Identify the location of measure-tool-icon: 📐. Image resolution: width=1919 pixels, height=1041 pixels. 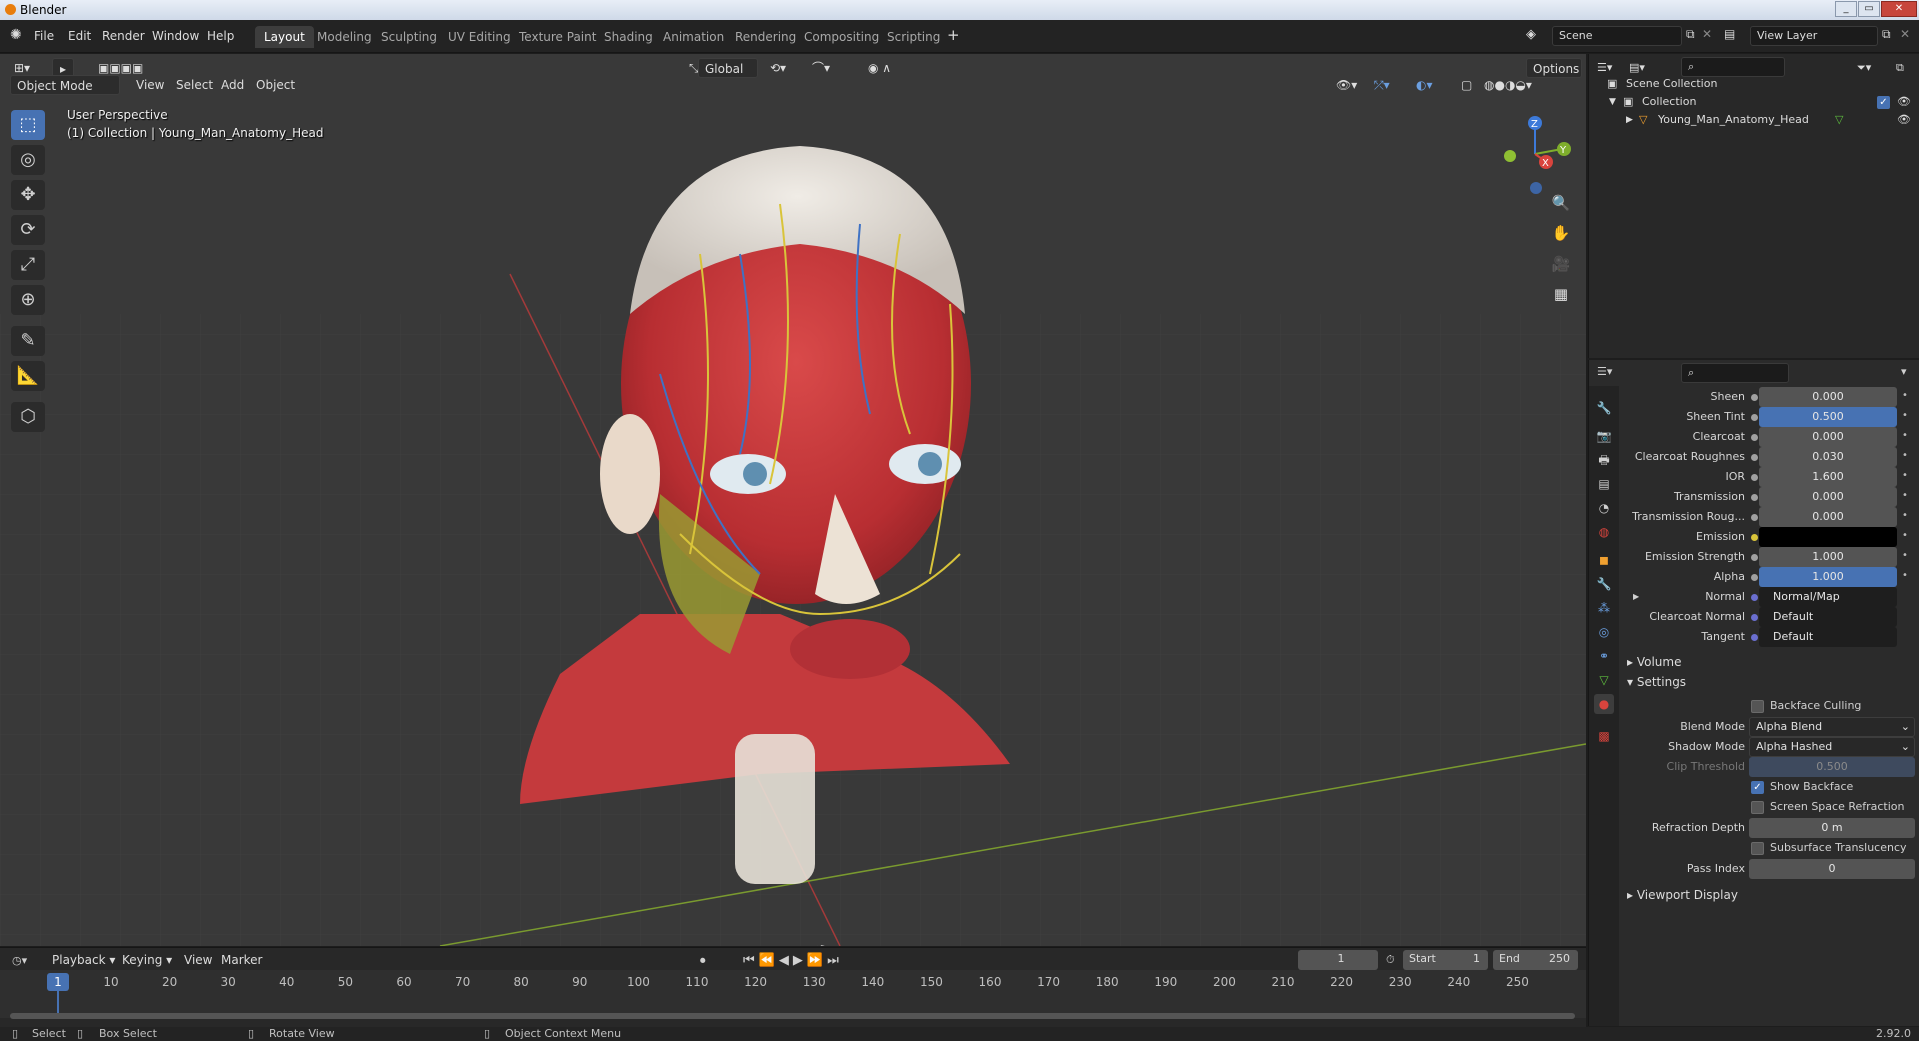
(28, 376).